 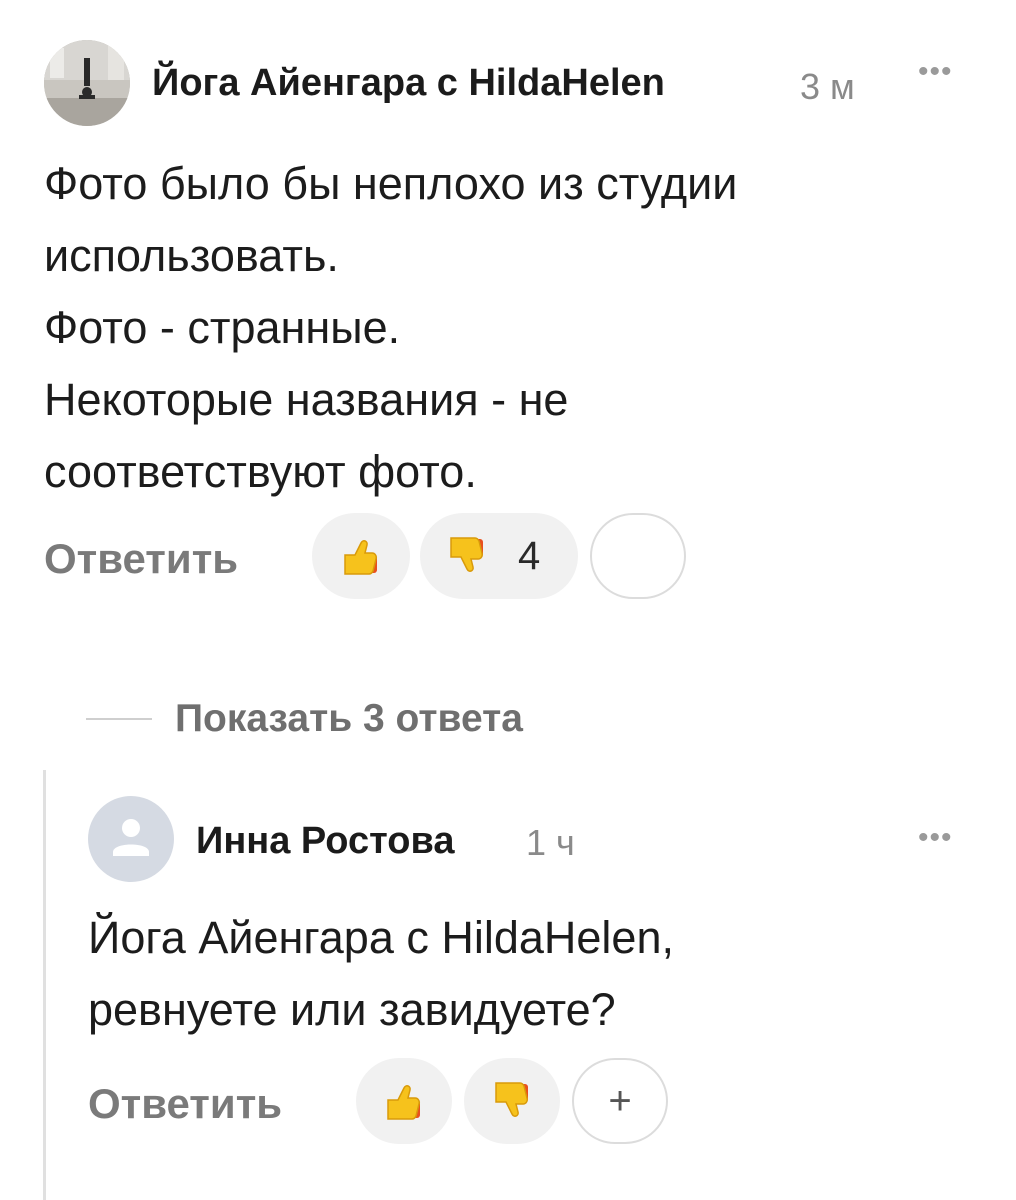 What do you see at coordinates (408, 83) in the screenshot?
I see `comment-author: Йога Айенгара с HildaHelen` at bounding box center [408, 83].